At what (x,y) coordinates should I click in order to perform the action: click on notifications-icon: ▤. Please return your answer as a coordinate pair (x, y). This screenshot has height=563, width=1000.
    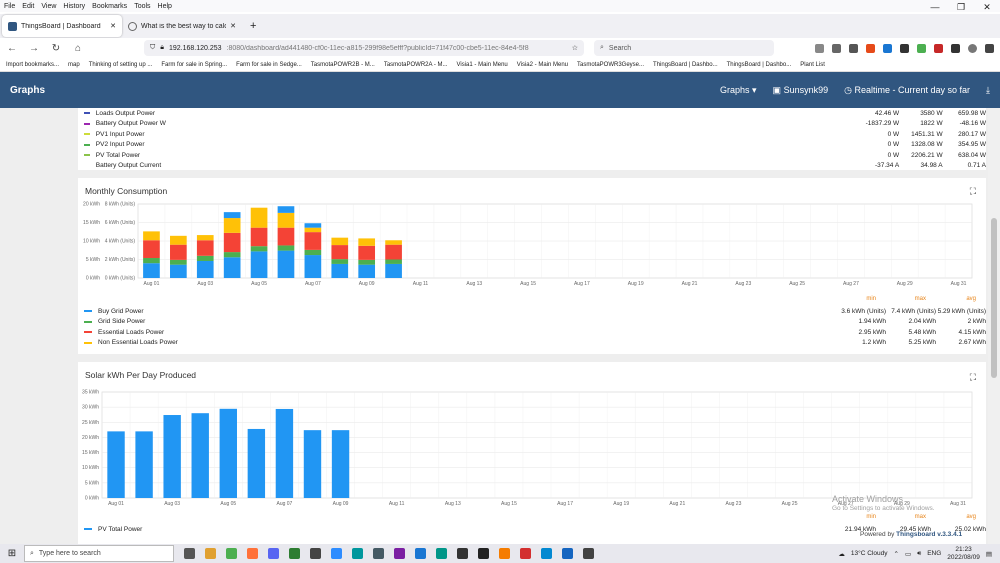
    Looking at the image, I should click on (989, 554).